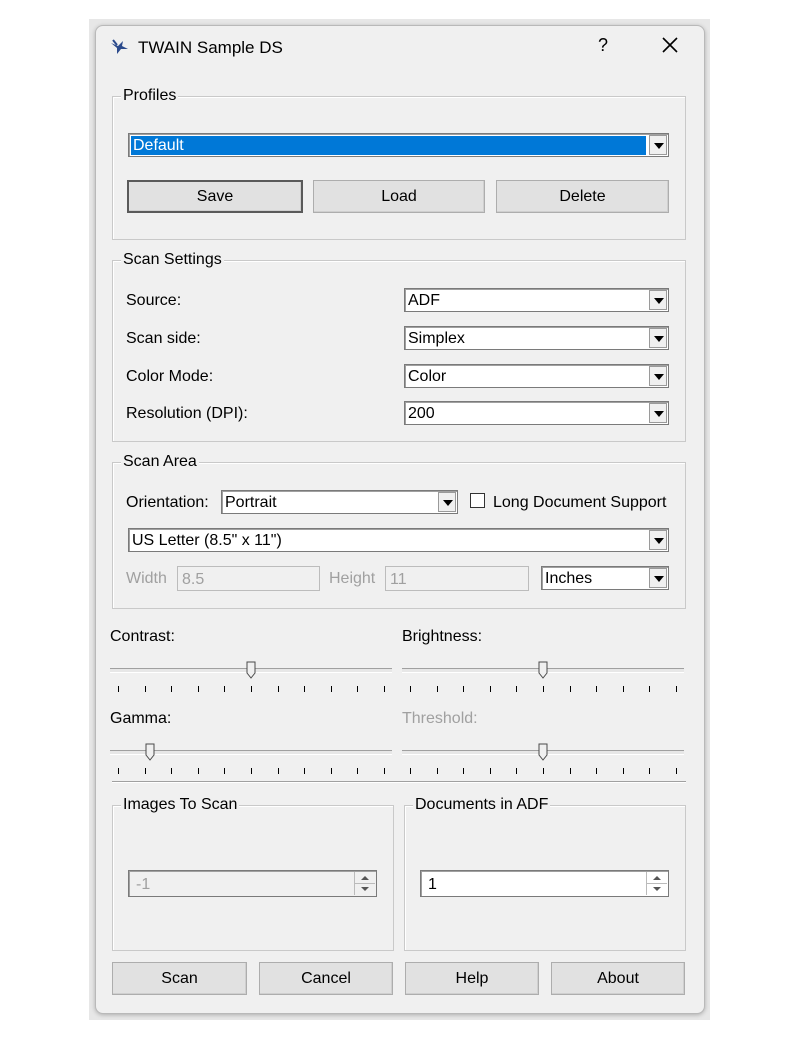  I want to click on threshold-slider-thumb, so click(543, 752).